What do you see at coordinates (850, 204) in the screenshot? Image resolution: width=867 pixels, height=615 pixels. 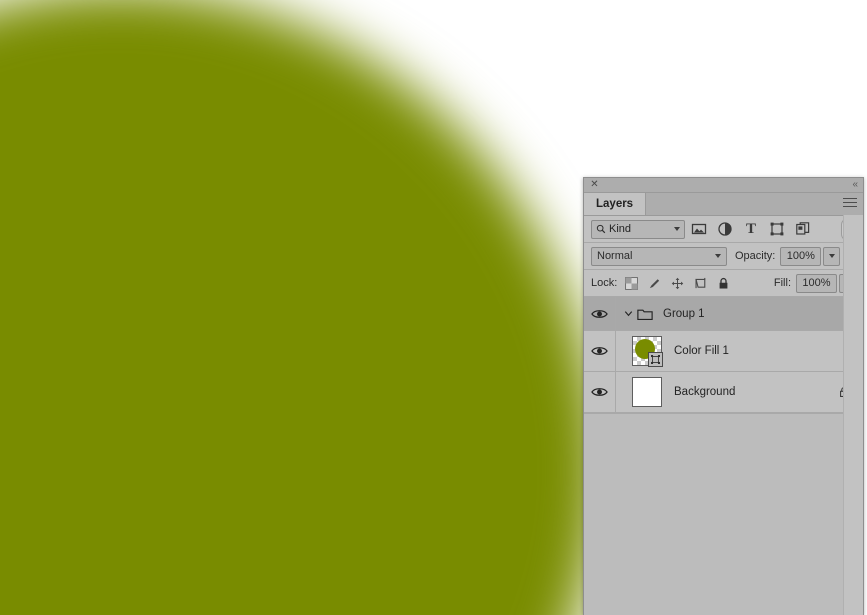 I see `panel-menu-icon` at bounding box center [850, 204].